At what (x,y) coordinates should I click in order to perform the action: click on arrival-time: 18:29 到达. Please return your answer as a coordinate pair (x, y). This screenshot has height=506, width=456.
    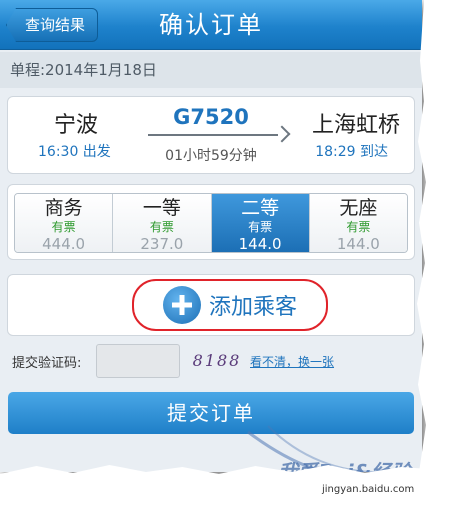
    Looking at the image, I should click on (351, 152).